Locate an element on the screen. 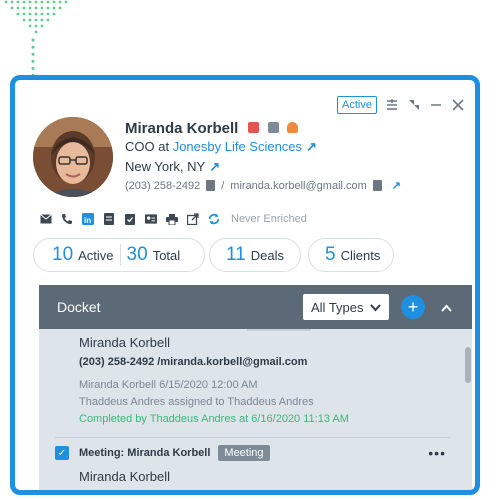 This screenshot has height=500, width=500. chevron-down-icon is located at coordinates (375, 307).